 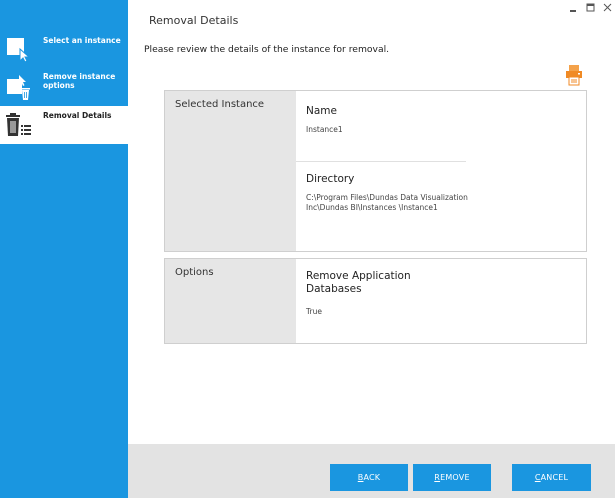 I want to click on field-title-directory: Directory, so click(x=330, y=179).